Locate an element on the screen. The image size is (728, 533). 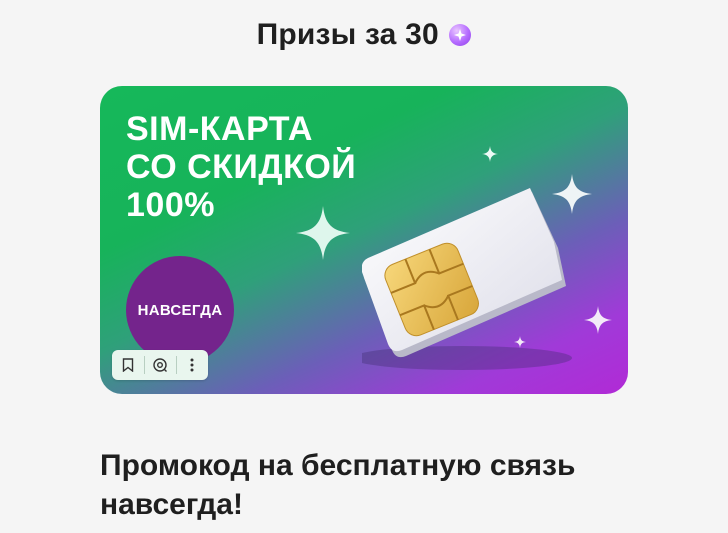
more-options-button is located at coordinates (192, 365).